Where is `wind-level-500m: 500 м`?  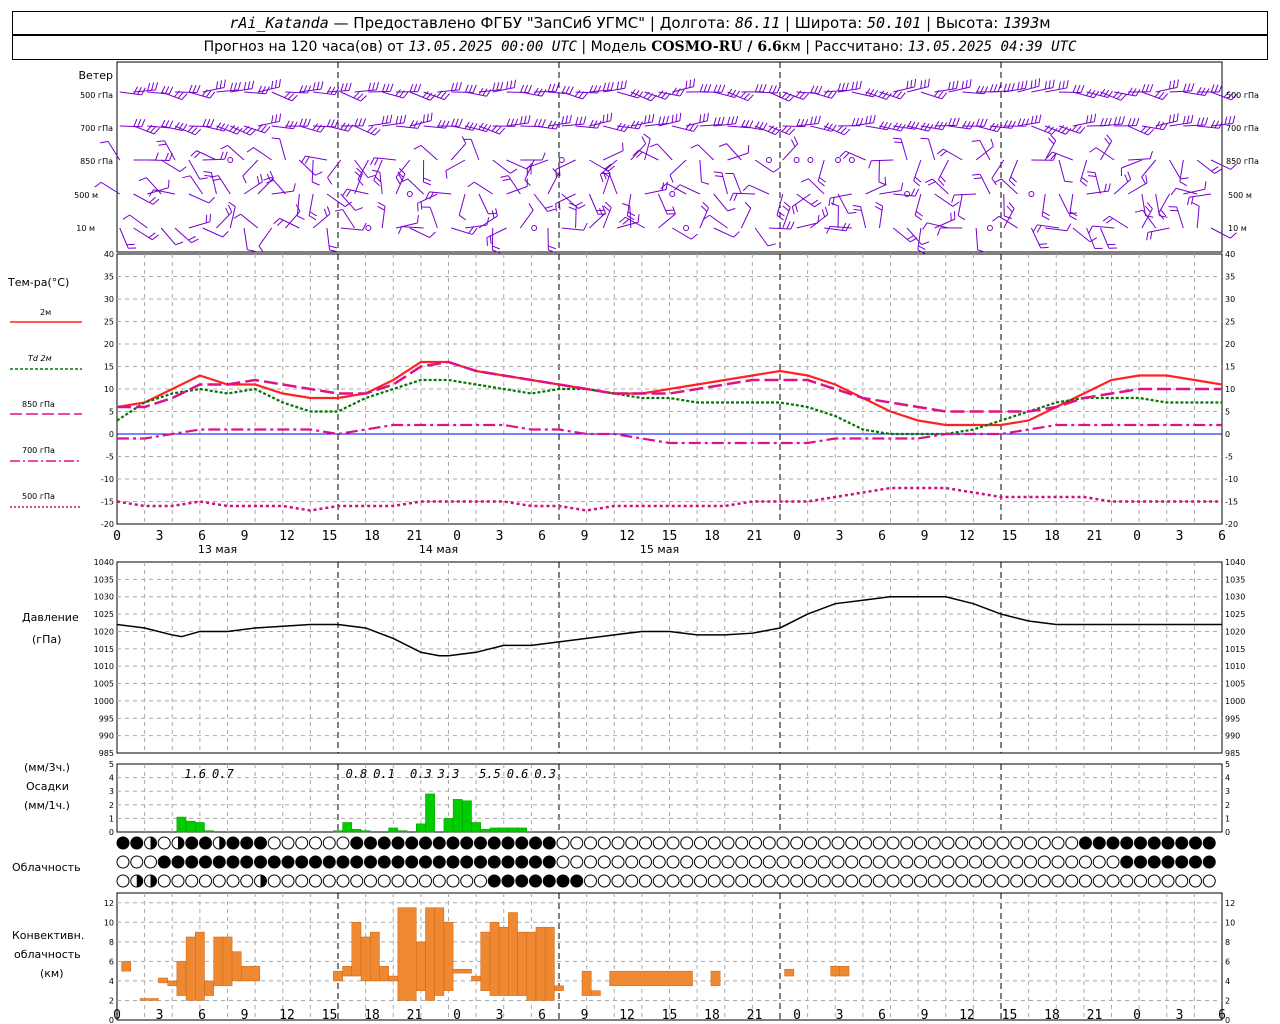
wind-level-500m: 500 м is located at coordinates (86, 195).